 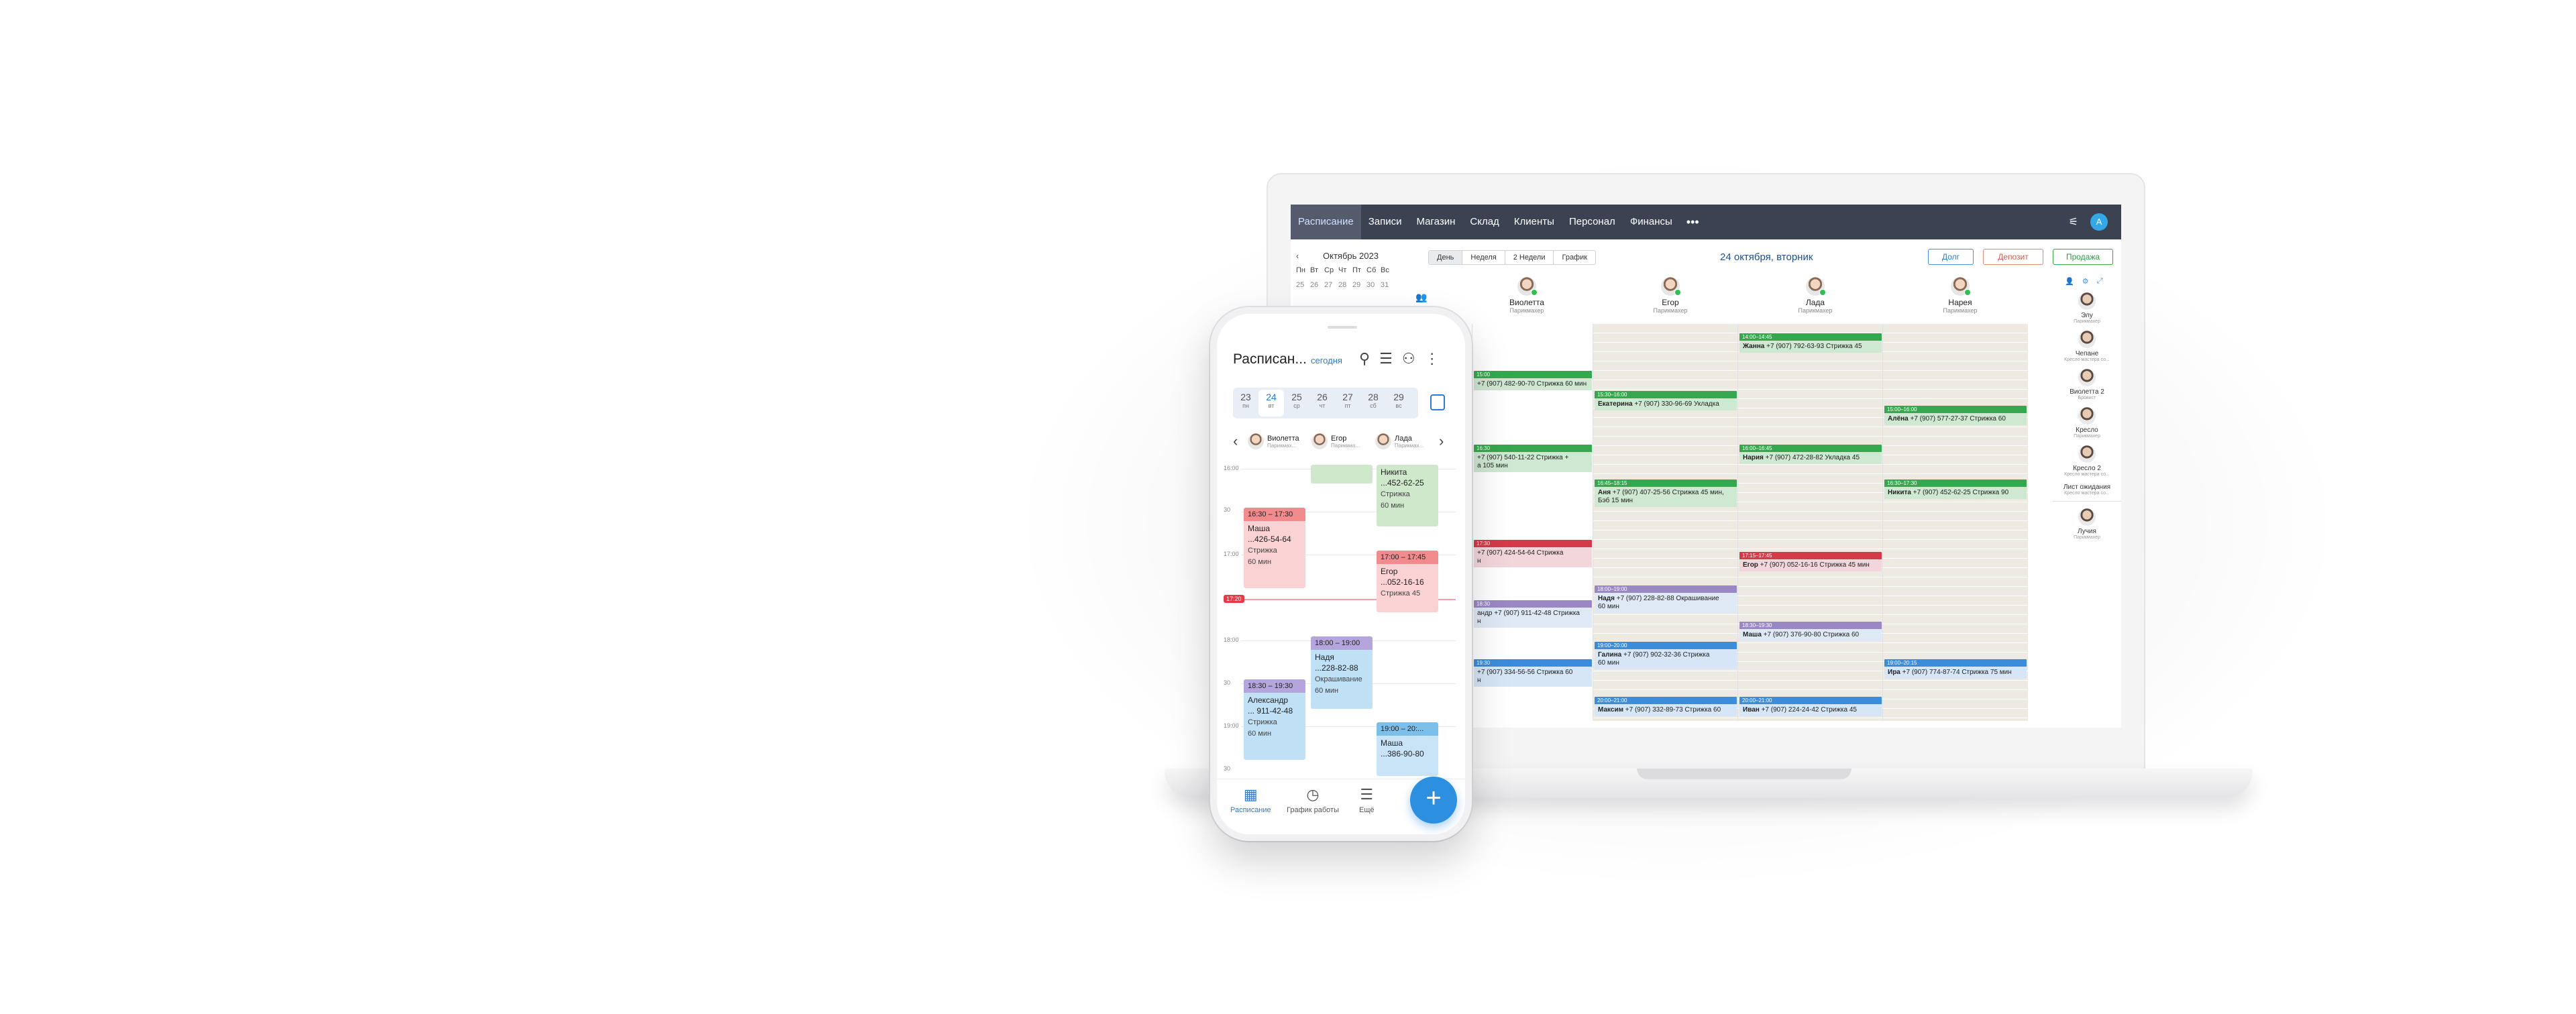 I want to click on settings-icon: ⚙, so click(x=2085, y=281).